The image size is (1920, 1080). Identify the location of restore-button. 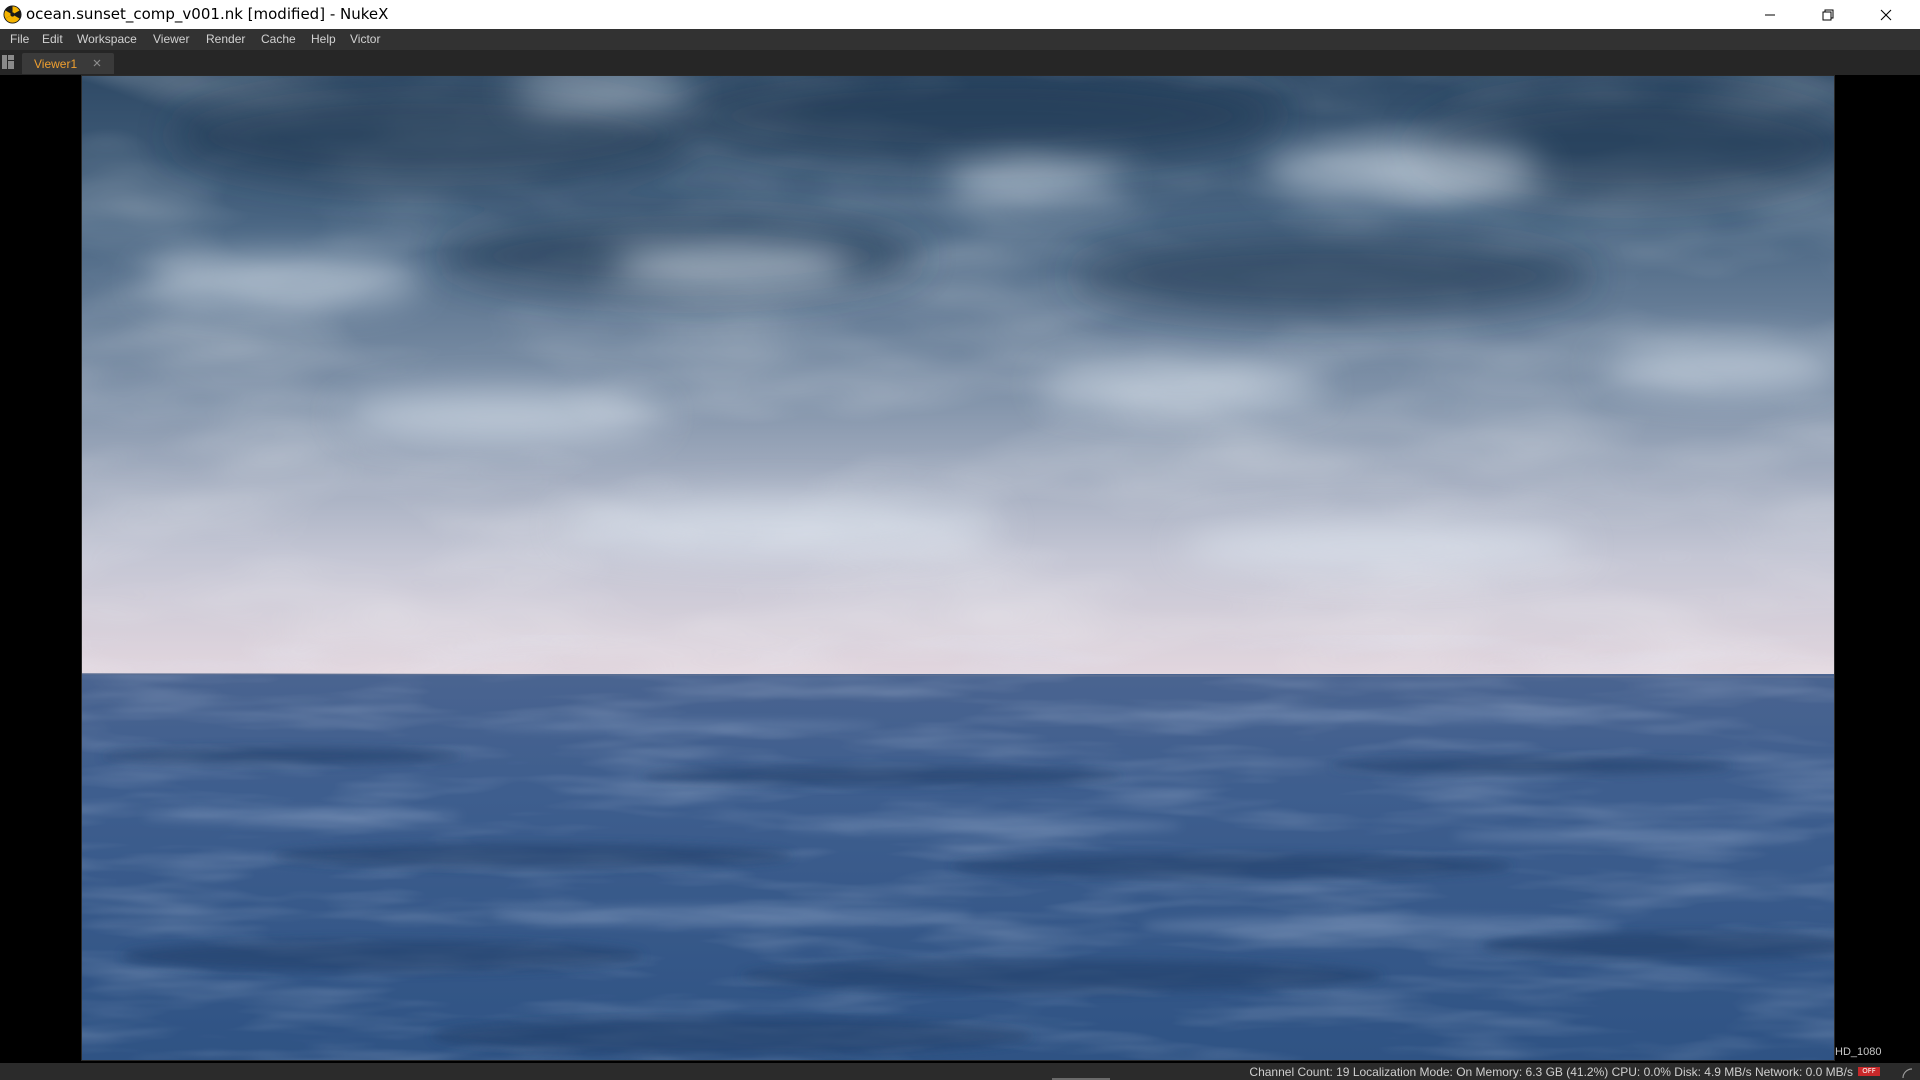
(1828, 14).